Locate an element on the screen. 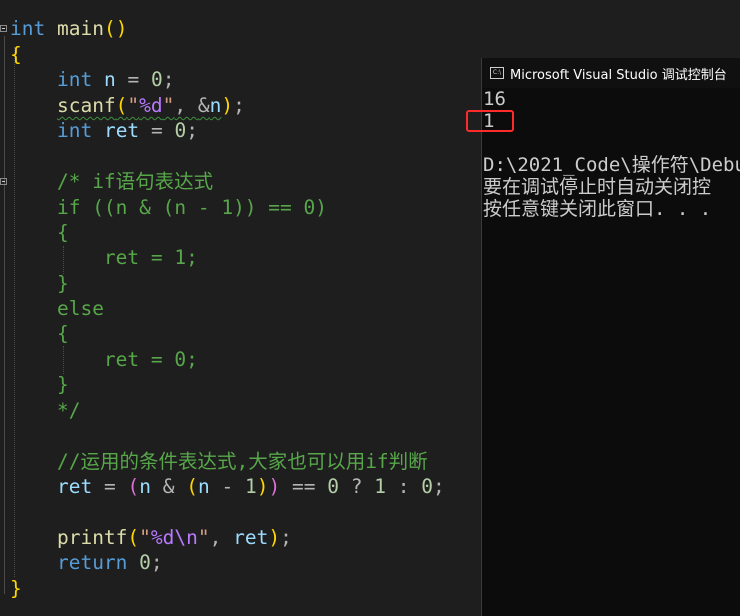  console-app-icon: C:\ is located at coordinates (497, 73).